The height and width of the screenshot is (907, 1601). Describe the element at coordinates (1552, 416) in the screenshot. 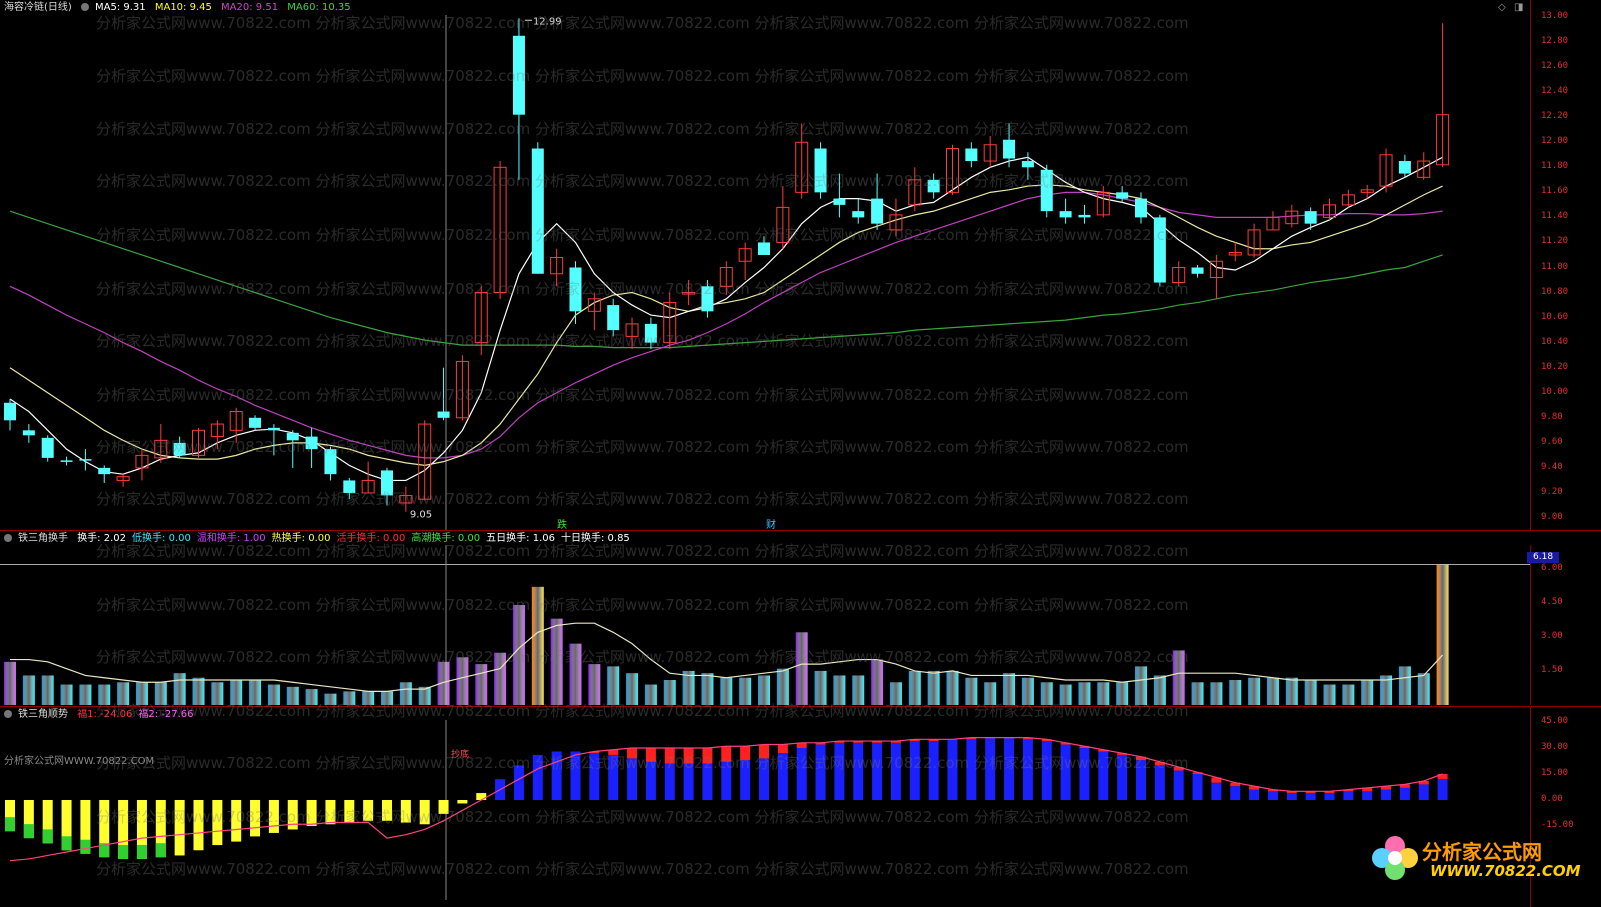

I see `price-tick-label: 9.80` at that location.